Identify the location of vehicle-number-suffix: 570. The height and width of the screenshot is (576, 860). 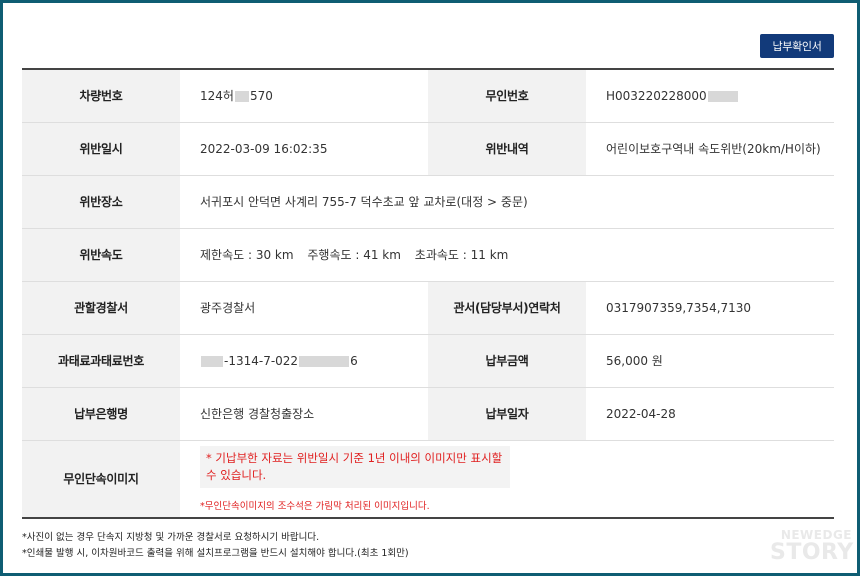
(261, 96).